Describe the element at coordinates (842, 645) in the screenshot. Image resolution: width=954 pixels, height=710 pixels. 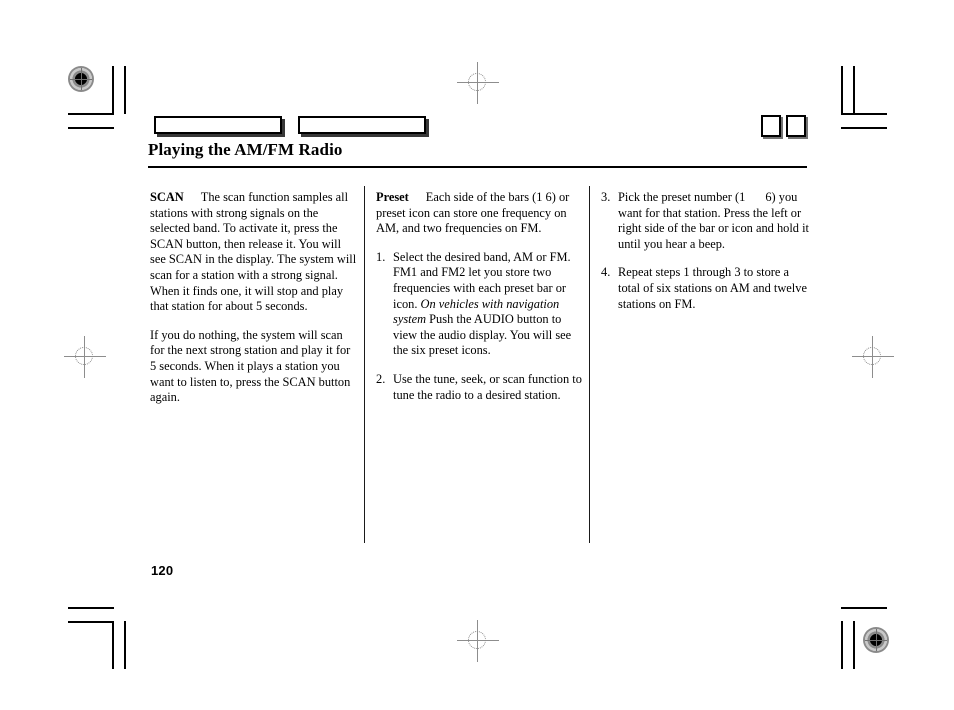
I see `crop-mark-bottom-right-vertical` at that location.